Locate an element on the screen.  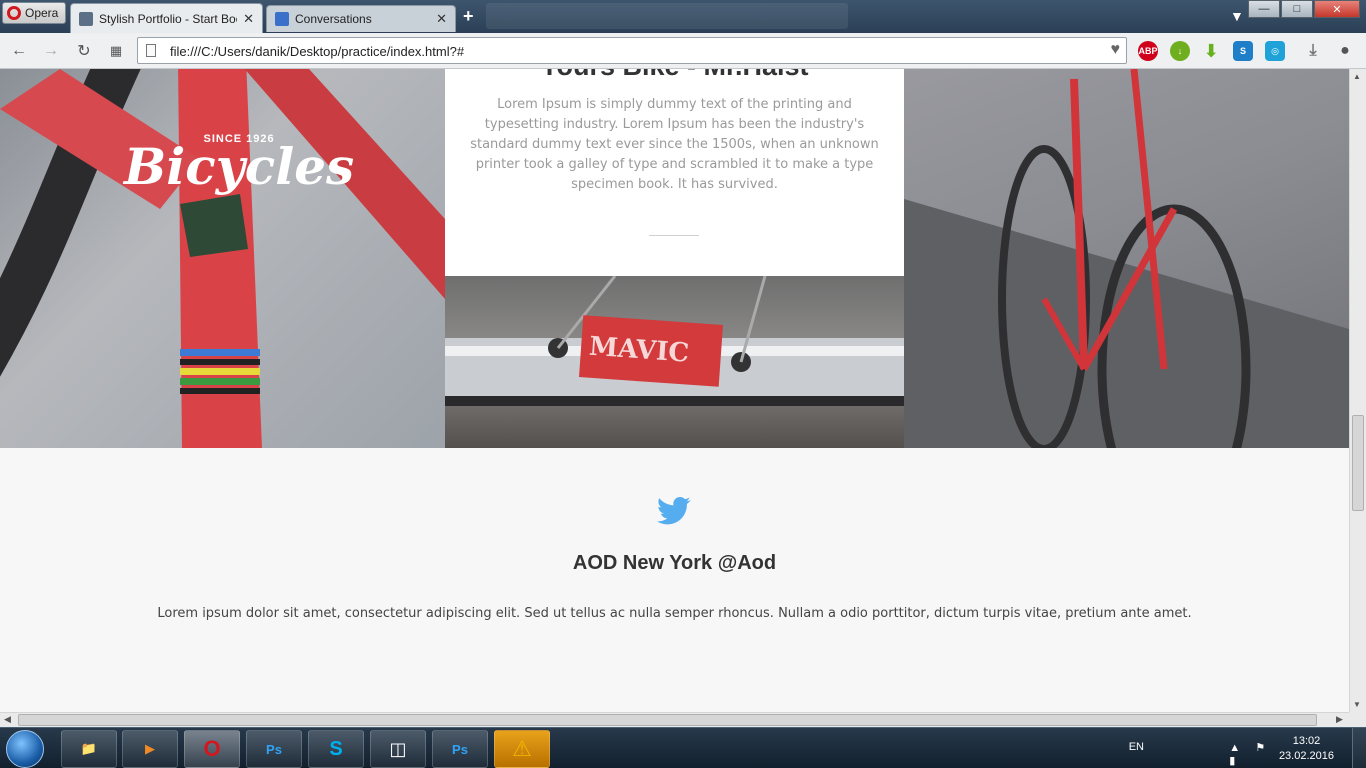
tab-stylish-portfolio: Stylish Portfolio - Start Boo ✕ is located at coordinates (166, 18).